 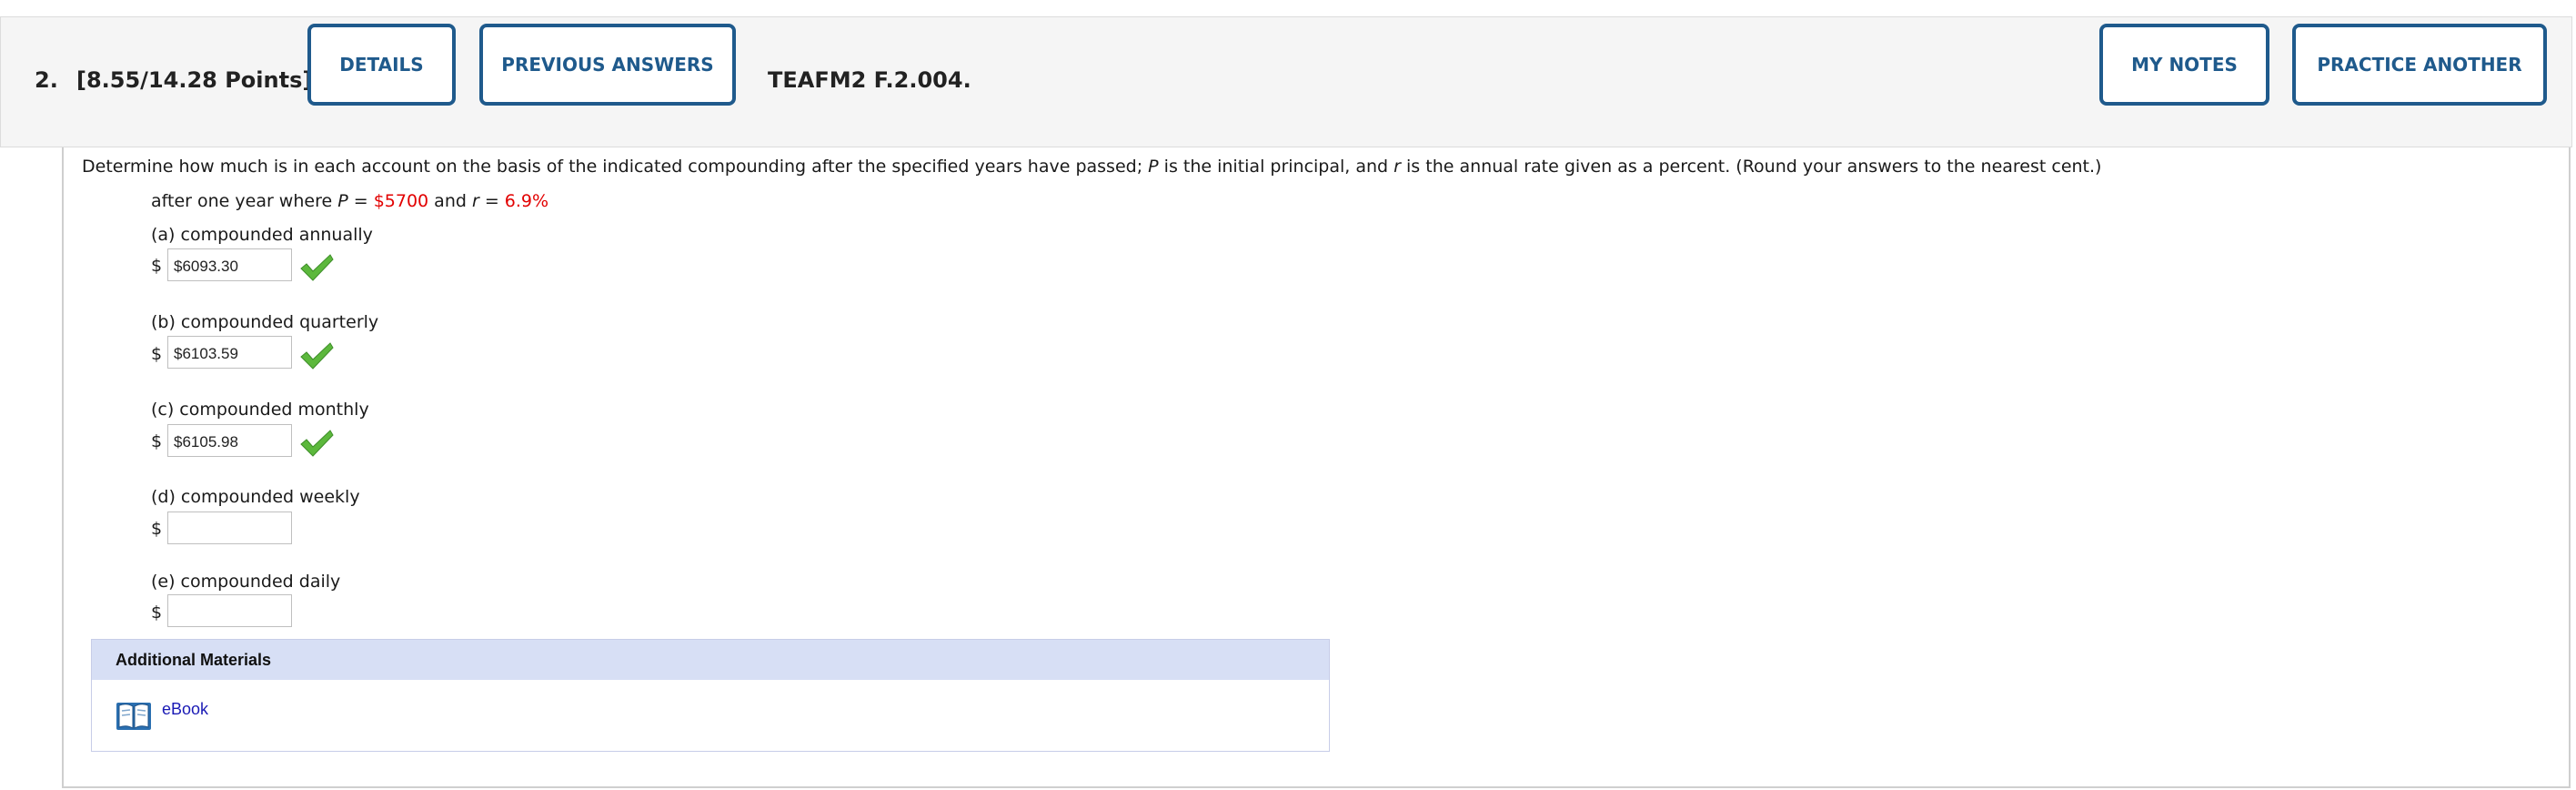 What do you see at coordinates (381, 65) in the screenshot?
I see `details-button: DETAILS` at bounding box center [381, 65].